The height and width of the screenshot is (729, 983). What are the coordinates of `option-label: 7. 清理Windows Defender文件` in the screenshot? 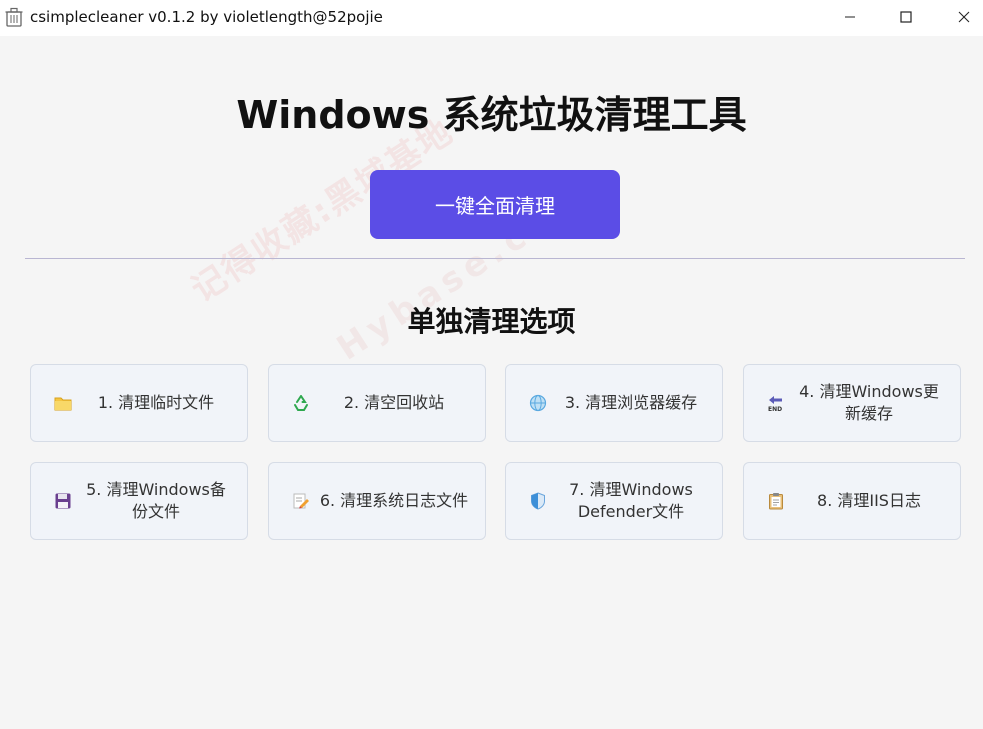 It's located at (631, 500).